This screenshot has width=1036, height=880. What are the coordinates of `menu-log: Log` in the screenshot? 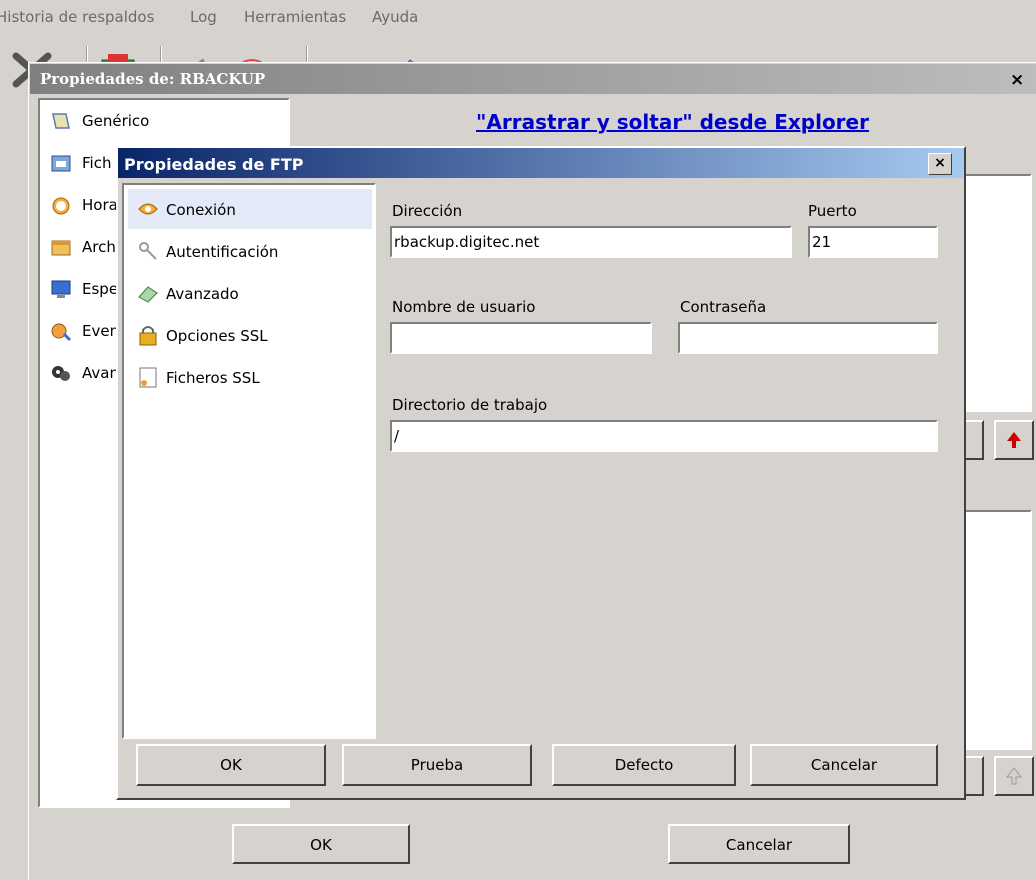 It's located at (203, 17).